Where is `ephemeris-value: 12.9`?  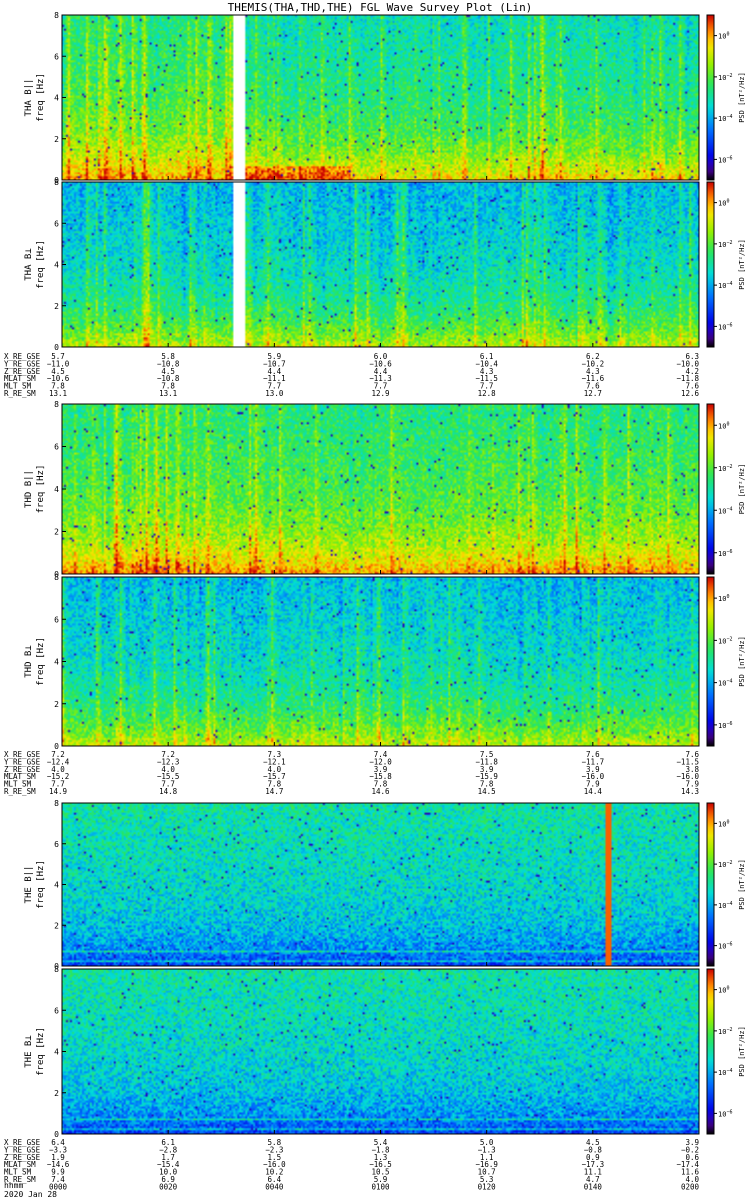 ephemeris-value: 12.9 is located at coordinates (380, 393).